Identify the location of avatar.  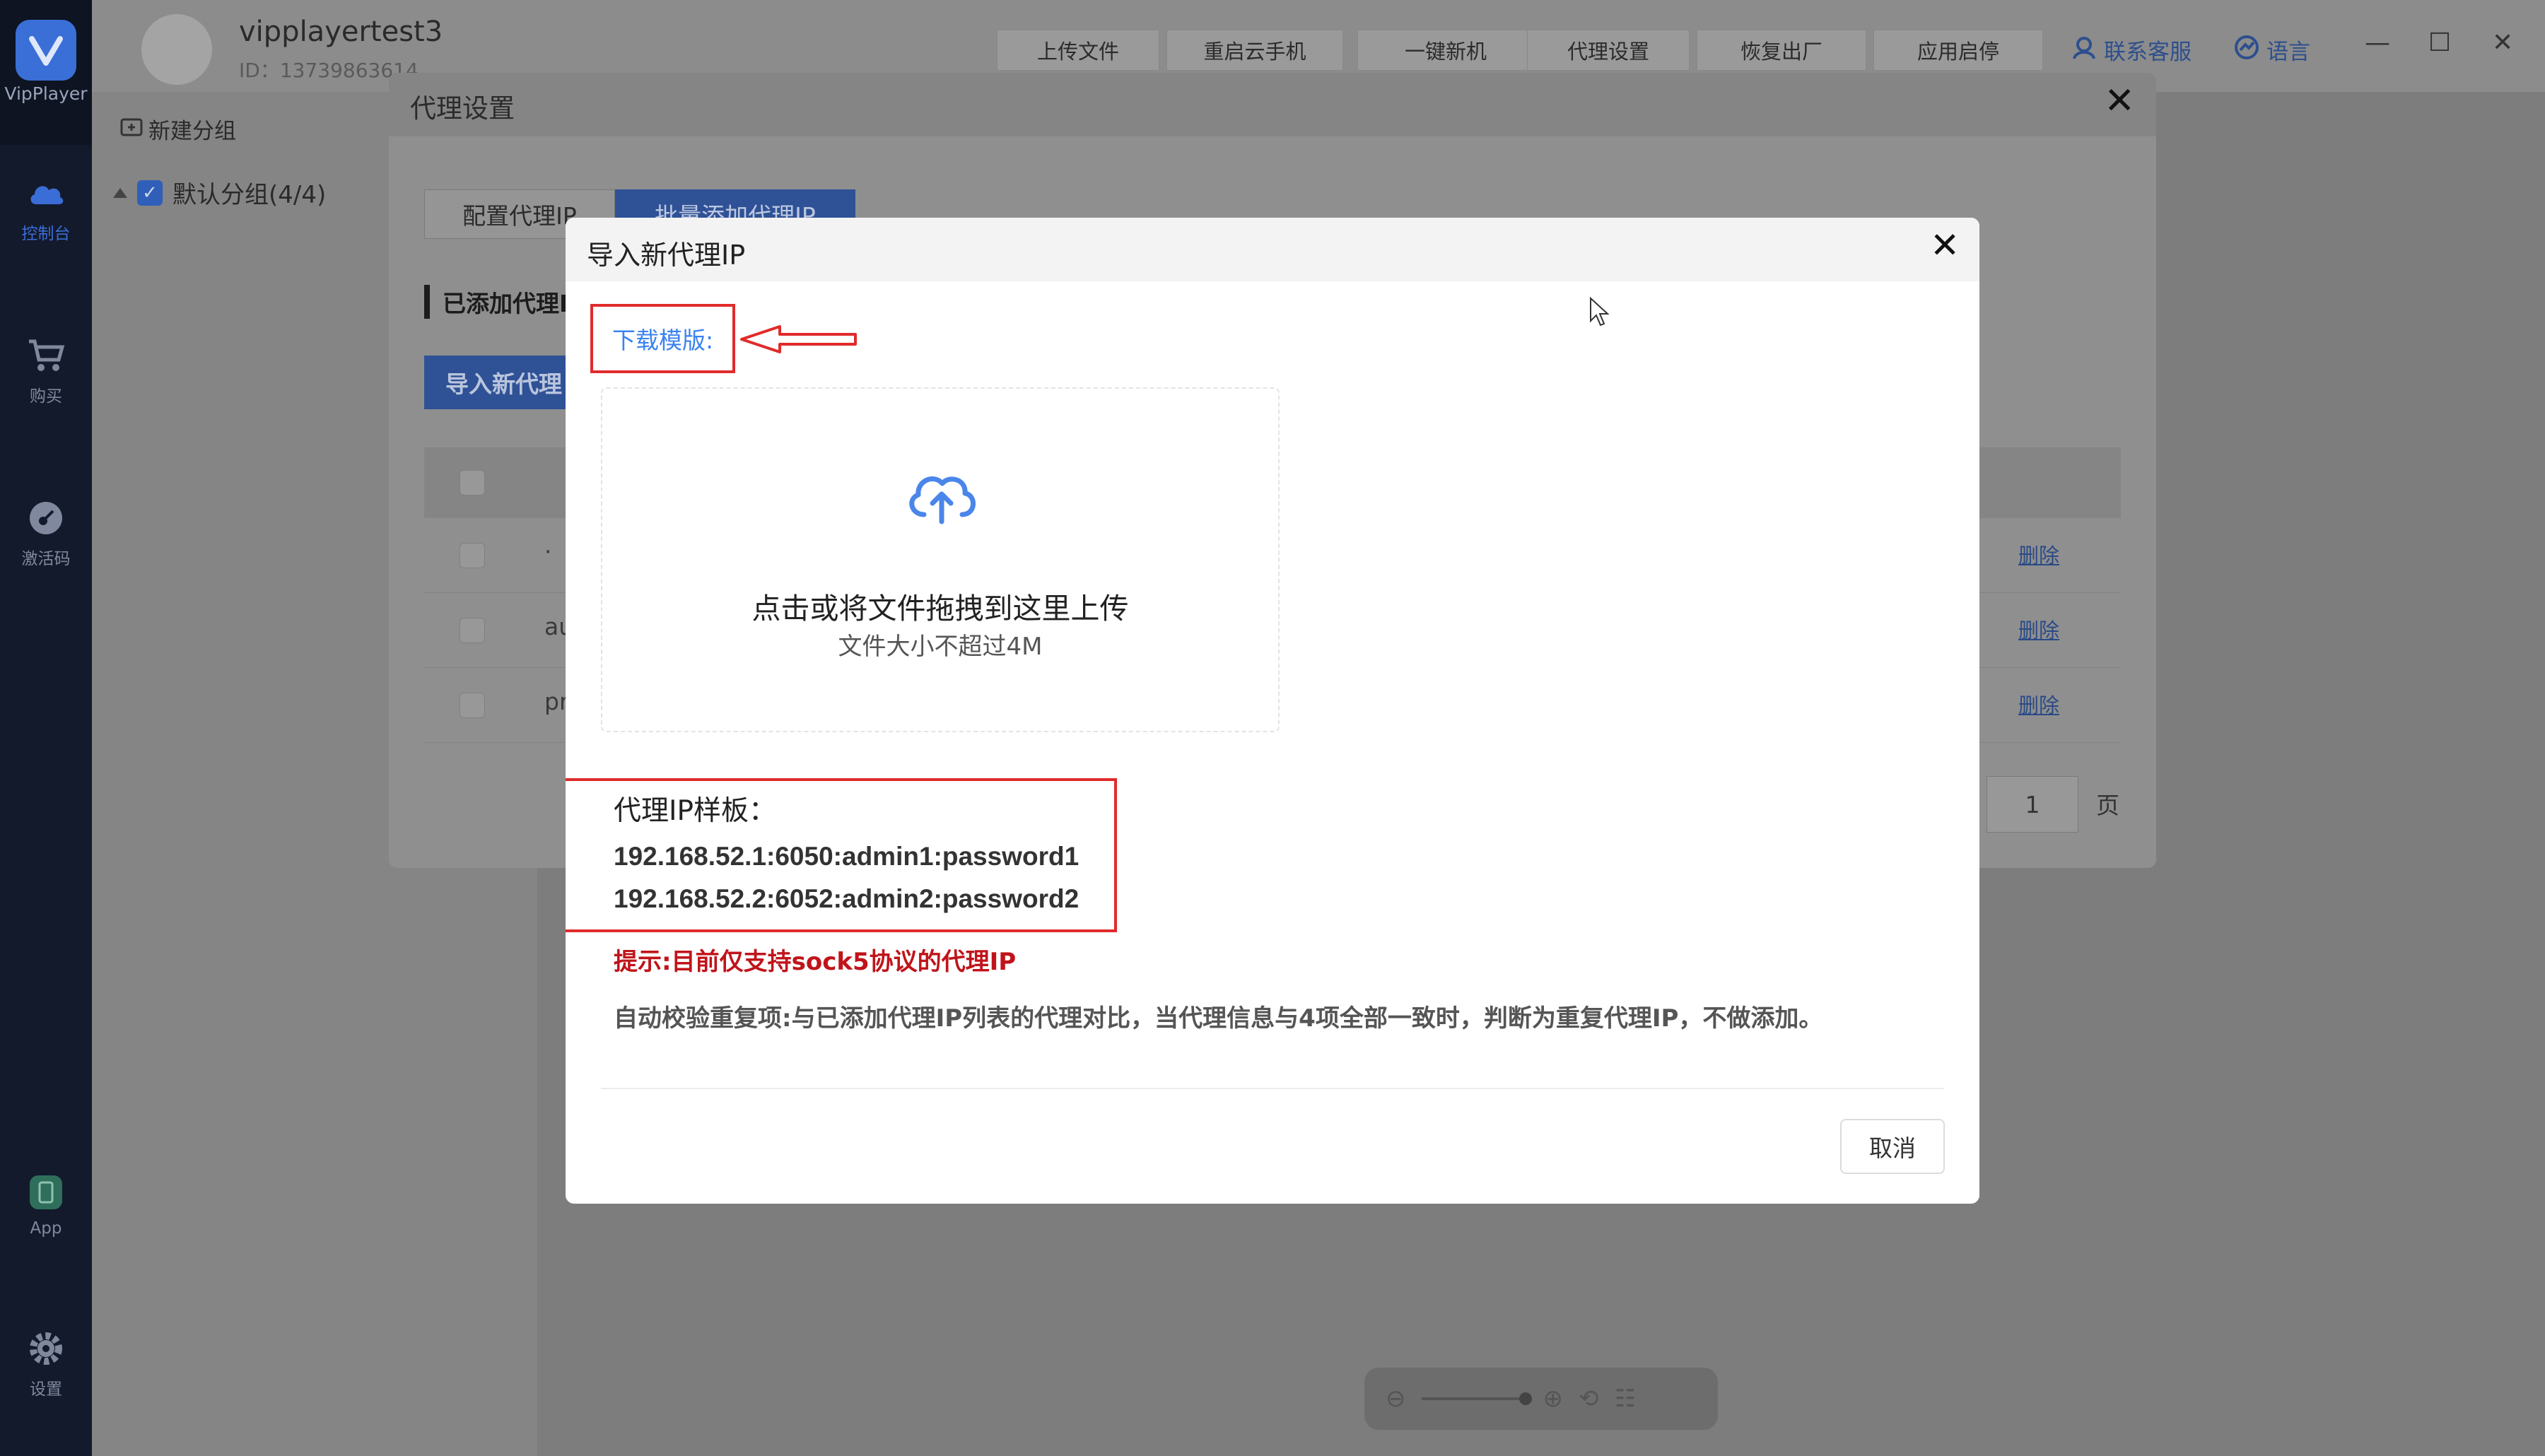
(176, 49).